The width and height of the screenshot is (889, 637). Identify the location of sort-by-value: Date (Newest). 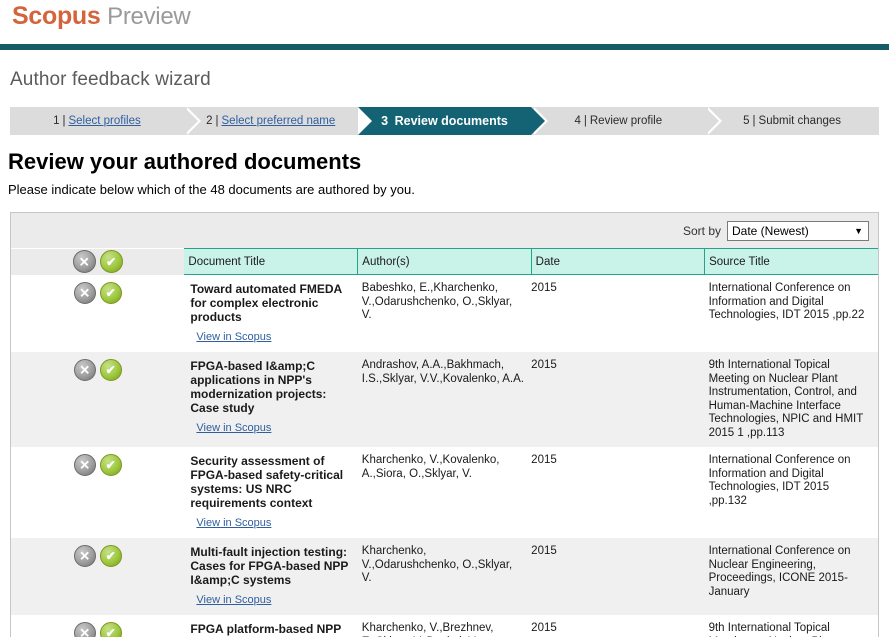
(770, 230).